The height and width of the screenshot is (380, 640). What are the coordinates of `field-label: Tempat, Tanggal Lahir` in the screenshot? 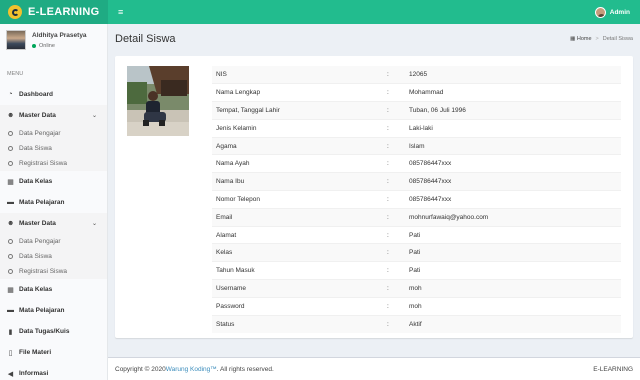 It's located at (297, 110).